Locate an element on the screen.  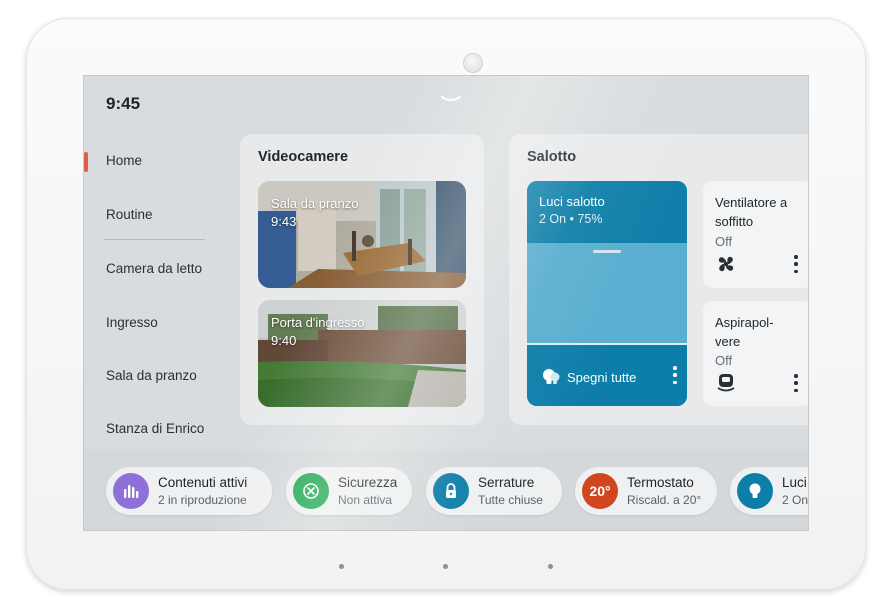
shortcut-title: Serrature is located at coordinates (506, 482).